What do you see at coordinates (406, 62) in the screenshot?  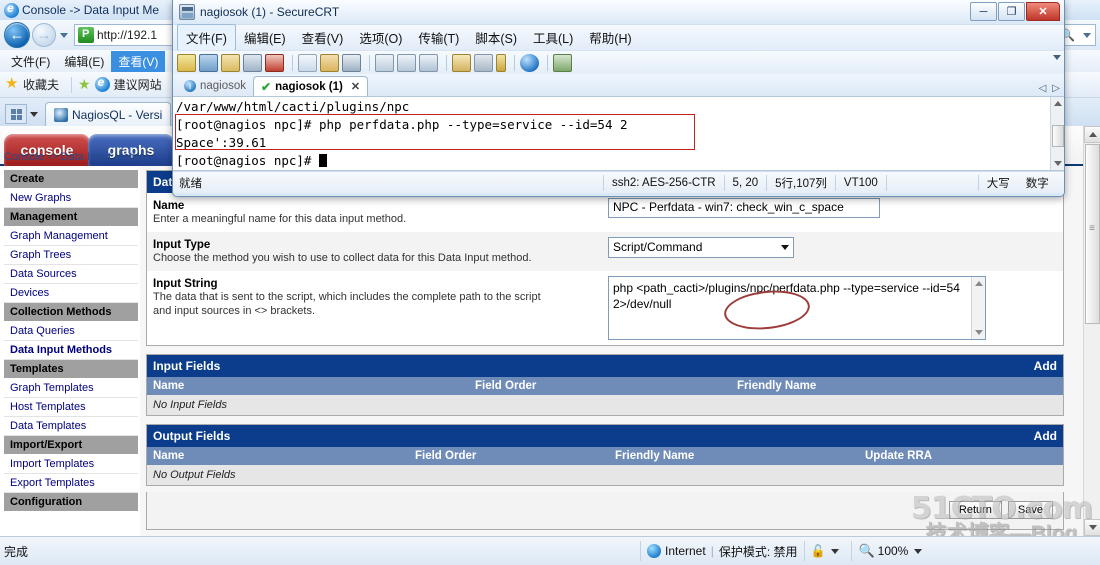 I see `log-session-icon` at bounding box center [406, 62].